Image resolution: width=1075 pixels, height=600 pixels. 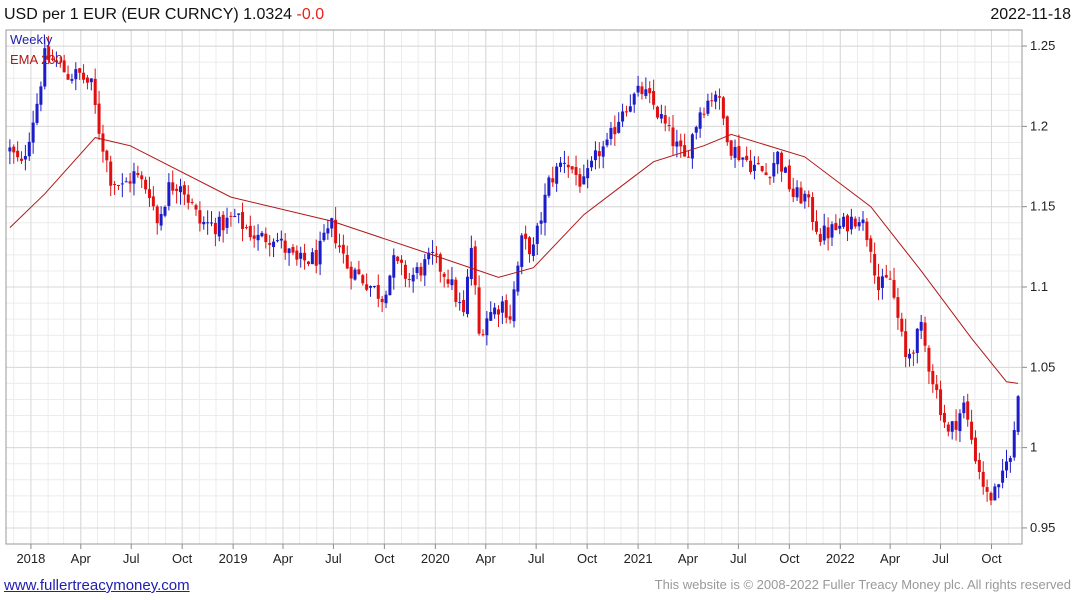 I want to click on legend-label: EMA 200, so click(x=36, y=59).